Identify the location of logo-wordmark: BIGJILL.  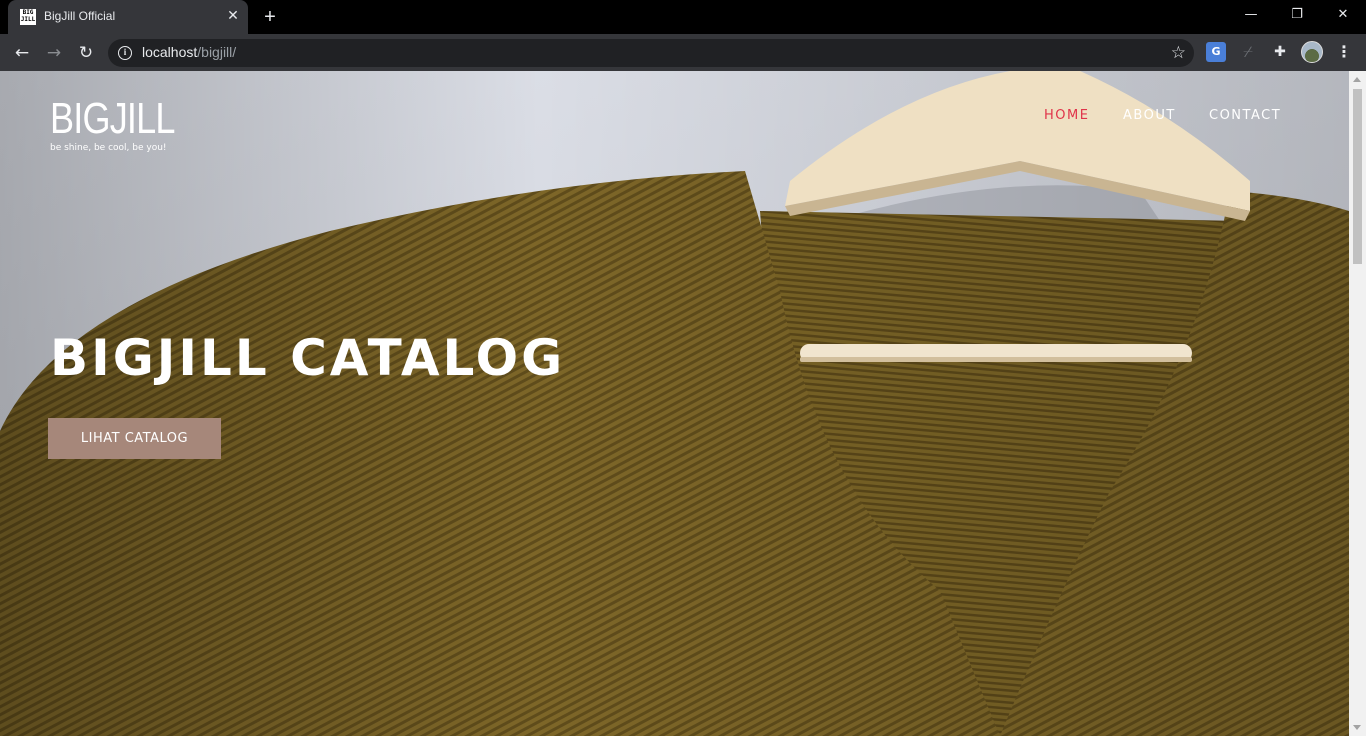
(112, 118).